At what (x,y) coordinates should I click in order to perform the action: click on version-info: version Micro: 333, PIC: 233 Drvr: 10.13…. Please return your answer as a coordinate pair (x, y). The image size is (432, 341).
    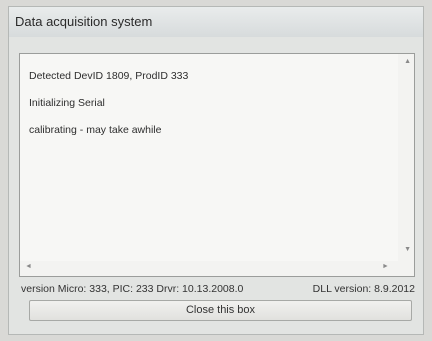
    Looking at the image, I should click on (132, 289).